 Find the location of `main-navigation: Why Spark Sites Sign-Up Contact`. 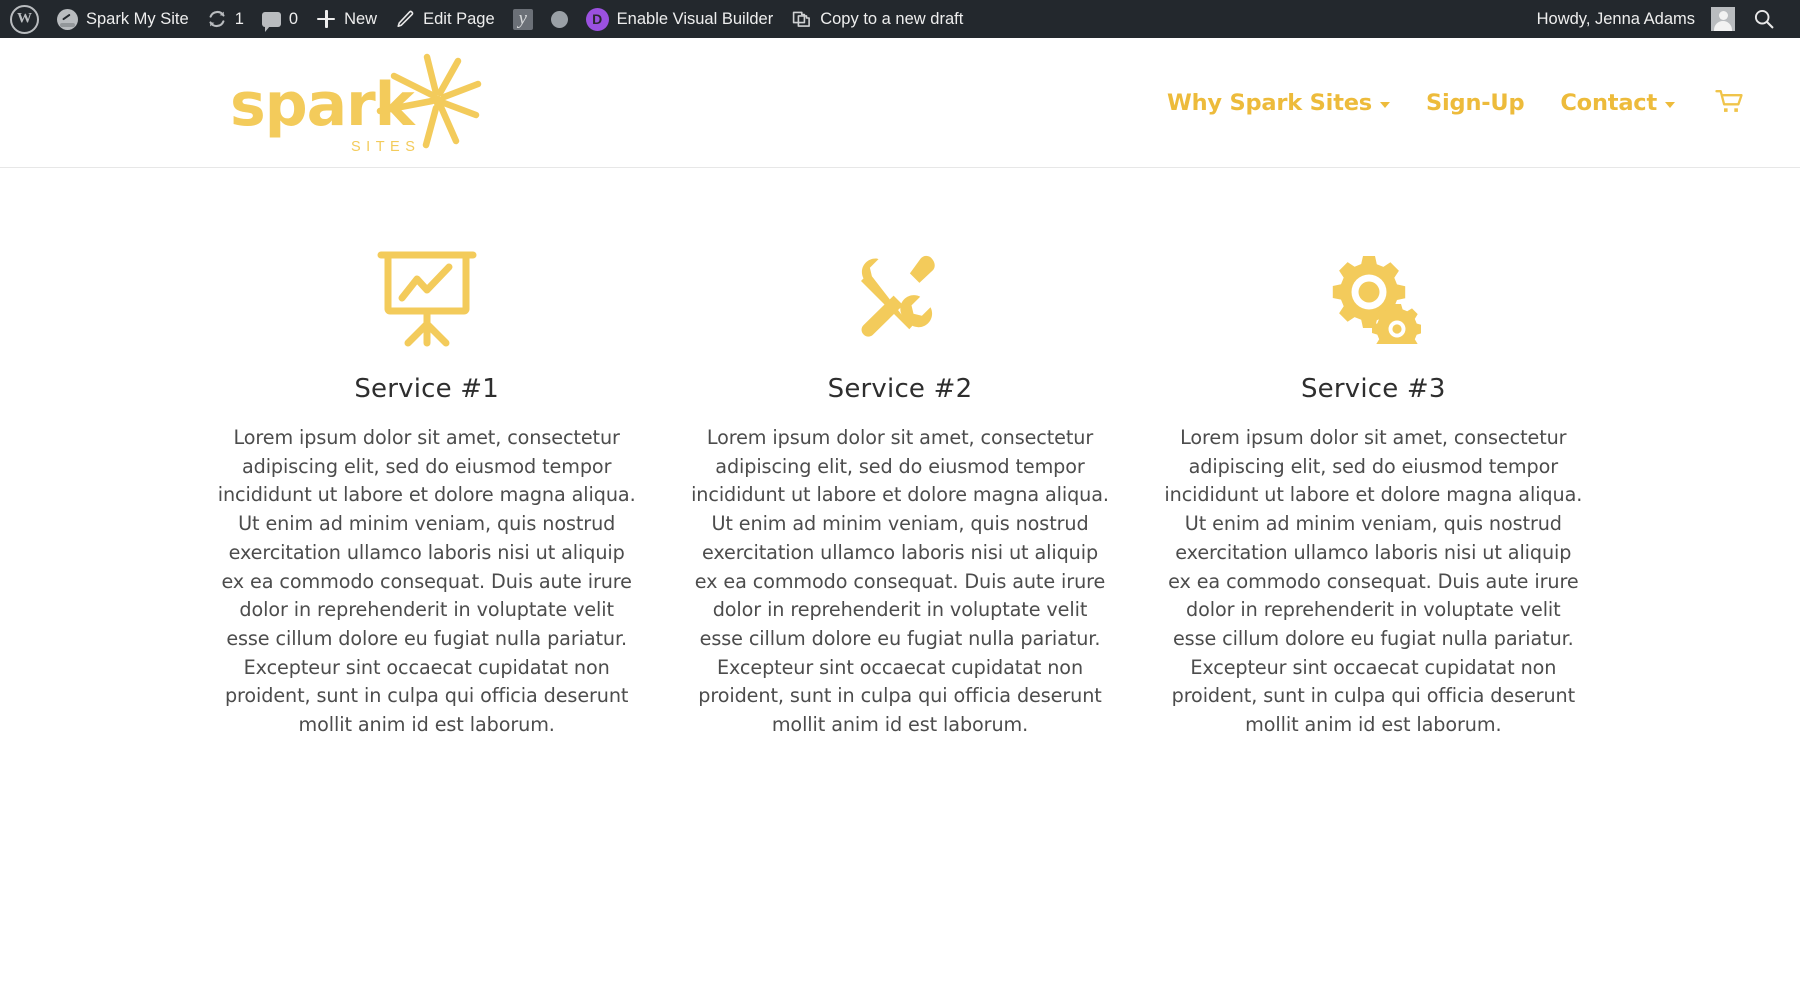

main-navigation: Why Spark Sites Sign-Up Contact is located at coordinates (1447, 102).